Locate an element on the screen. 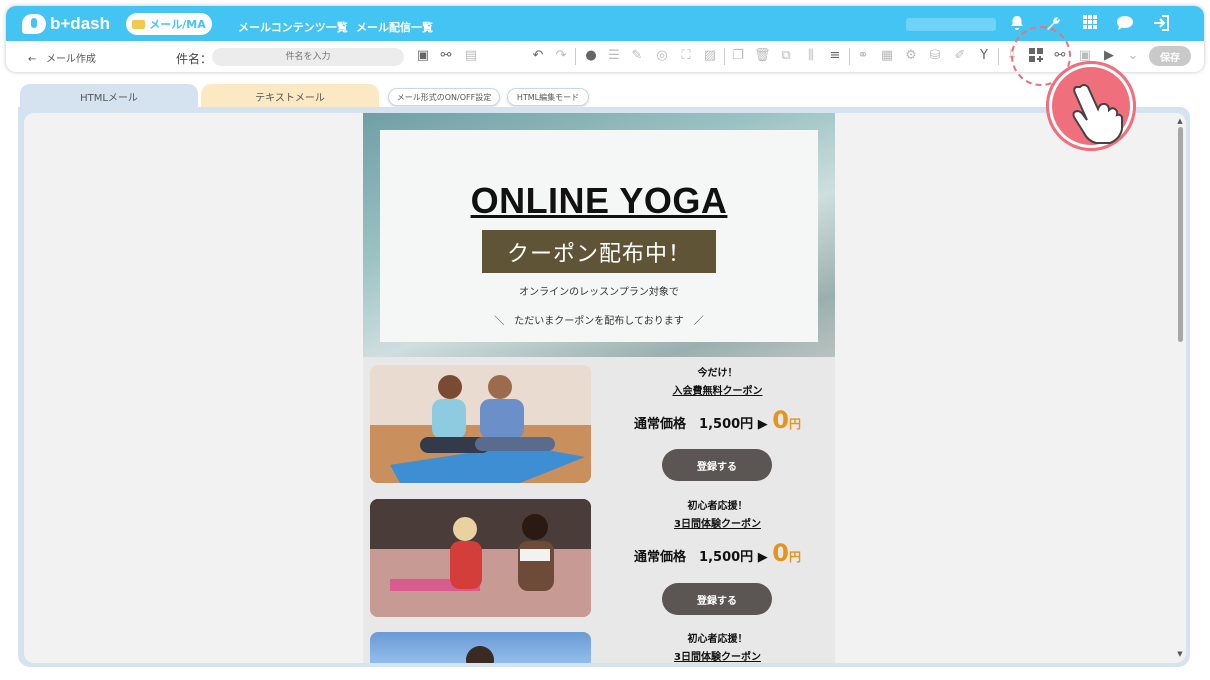 This screenshot has height=680, width=1210. promo-title-link: 入会費無料クーポン is located at coordinates (717, 389).